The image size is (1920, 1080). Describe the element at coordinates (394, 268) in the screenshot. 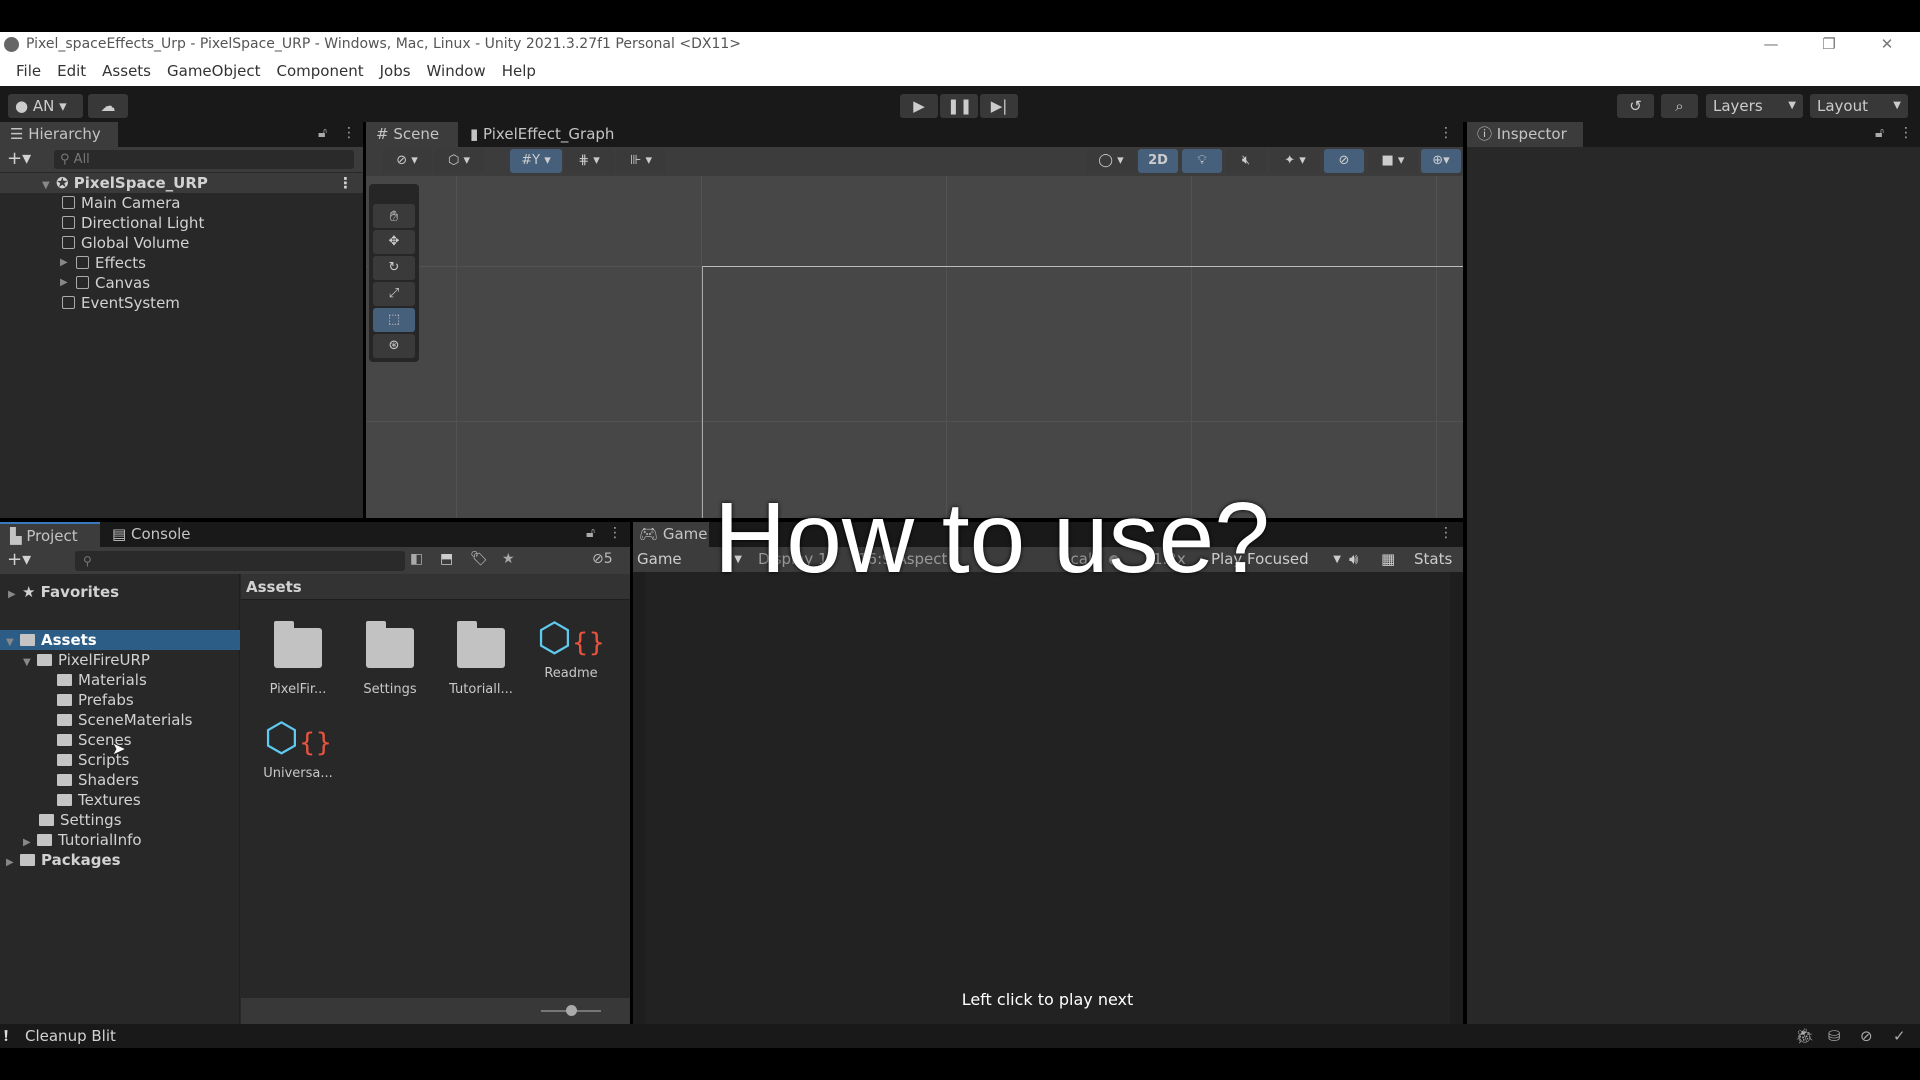

I see `rotate-tool: ↻` at that location.